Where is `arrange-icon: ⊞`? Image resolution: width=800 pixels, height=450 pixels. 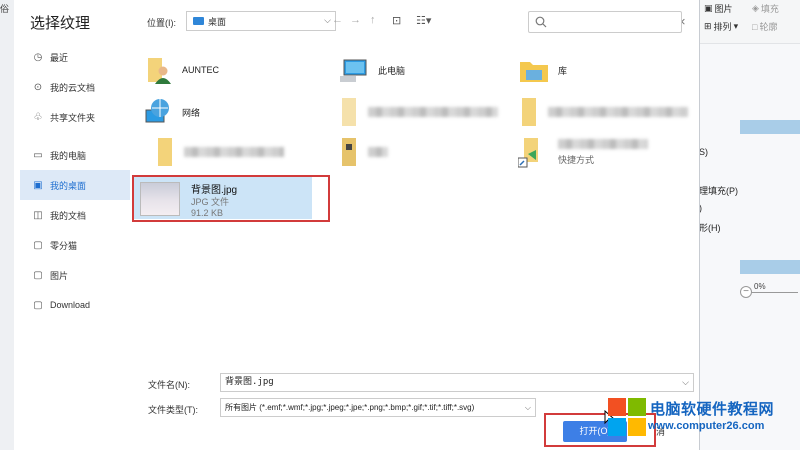
arrange-icon: ⊞ is located at coordinates (708, 26).